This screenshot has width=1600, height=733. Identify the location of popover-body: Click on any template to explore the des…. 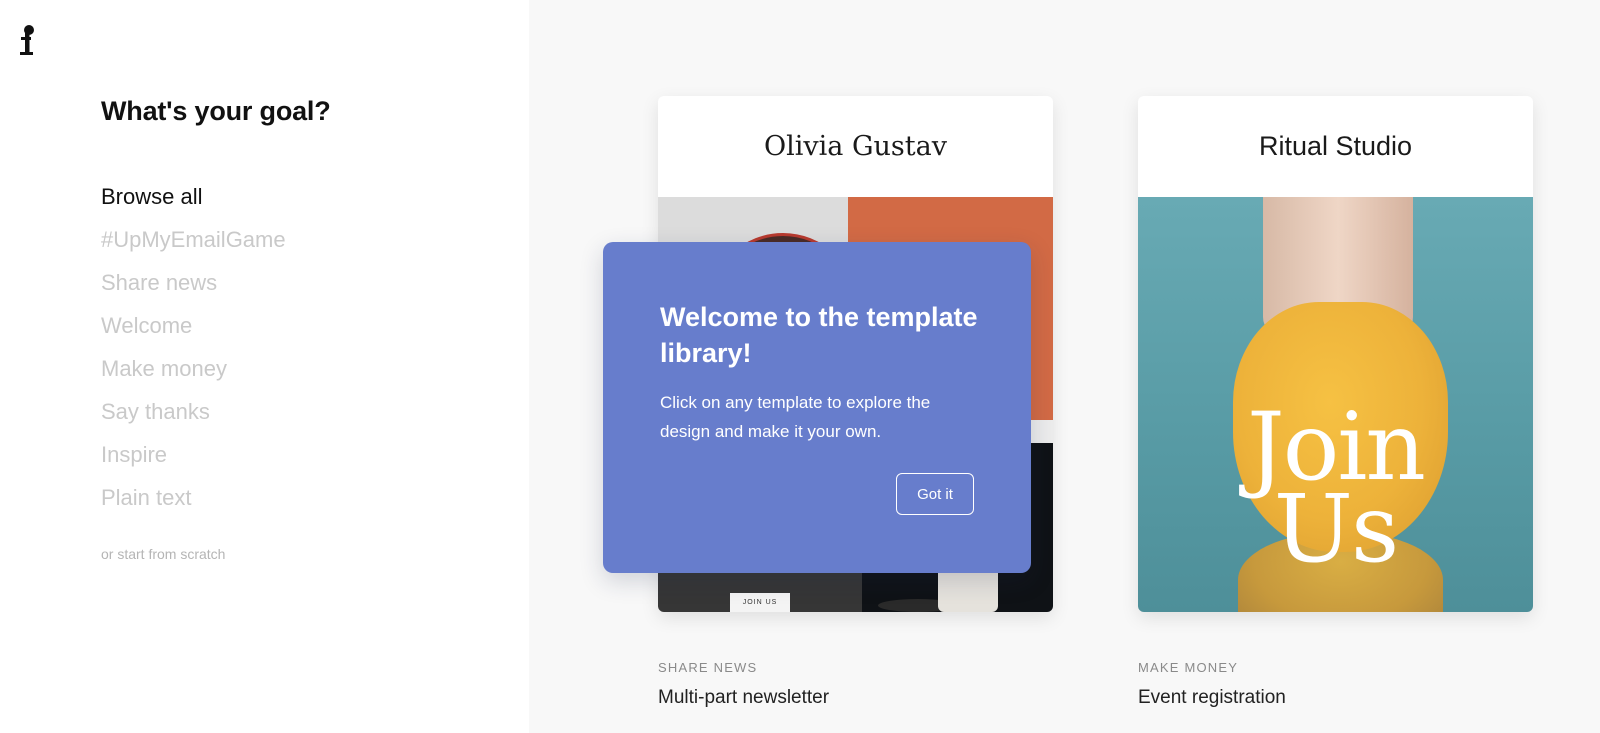
(795, 417).